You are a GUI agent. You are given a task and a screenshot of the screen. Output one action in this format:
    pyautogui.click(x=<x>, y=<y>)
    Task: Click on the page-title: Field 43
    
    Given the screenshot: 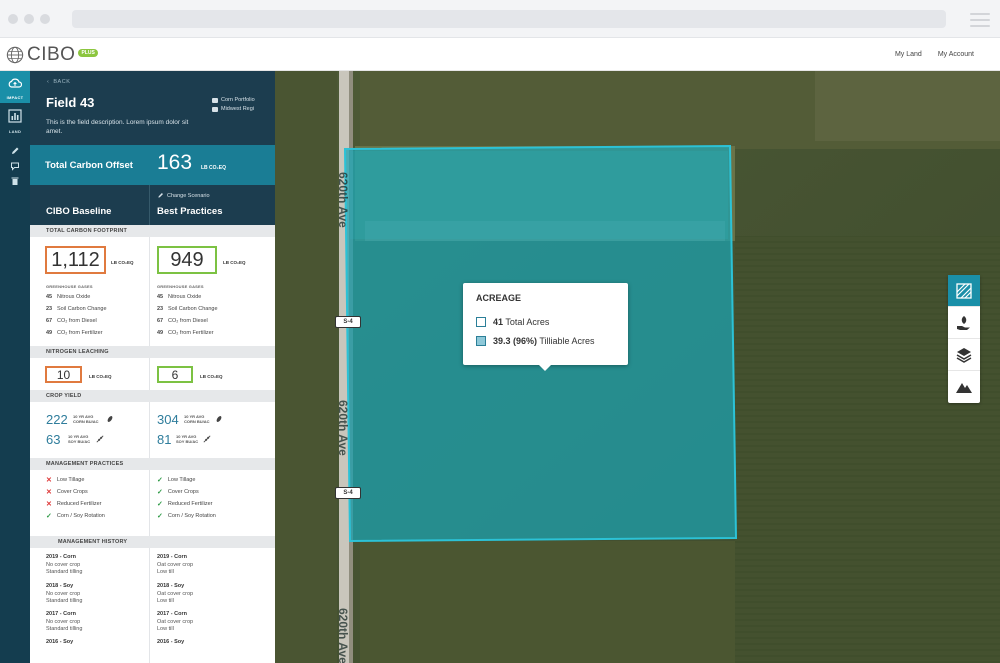 What is the action you would take?
    pyautogui.click(x=70, y=102)
    